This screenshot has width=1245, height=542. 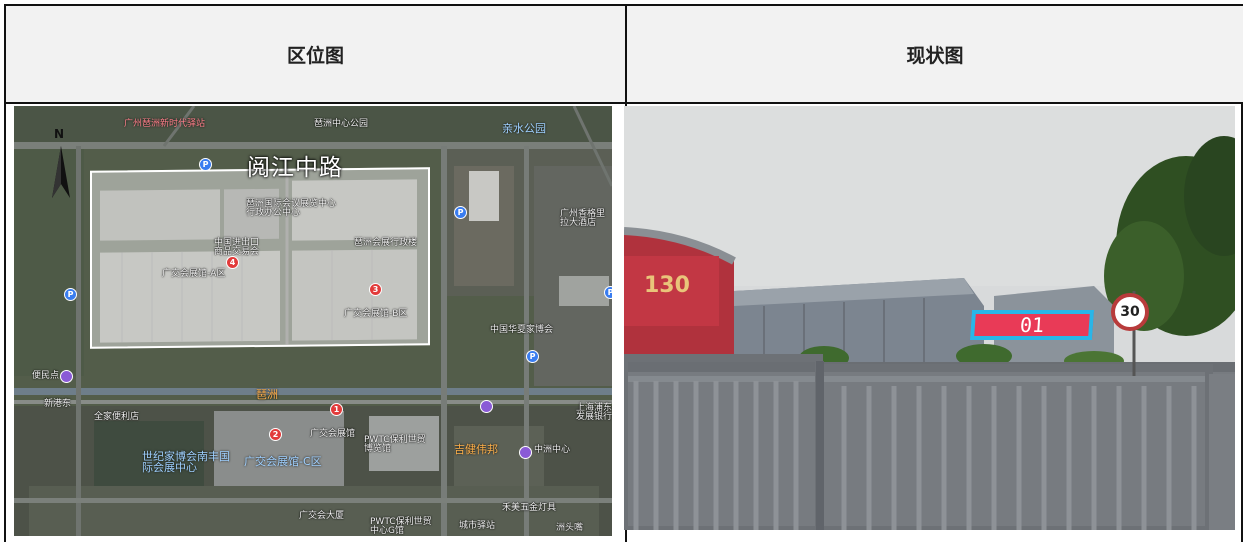 I want to click on location-map-header: 区位图, so click(x=315, y=54).